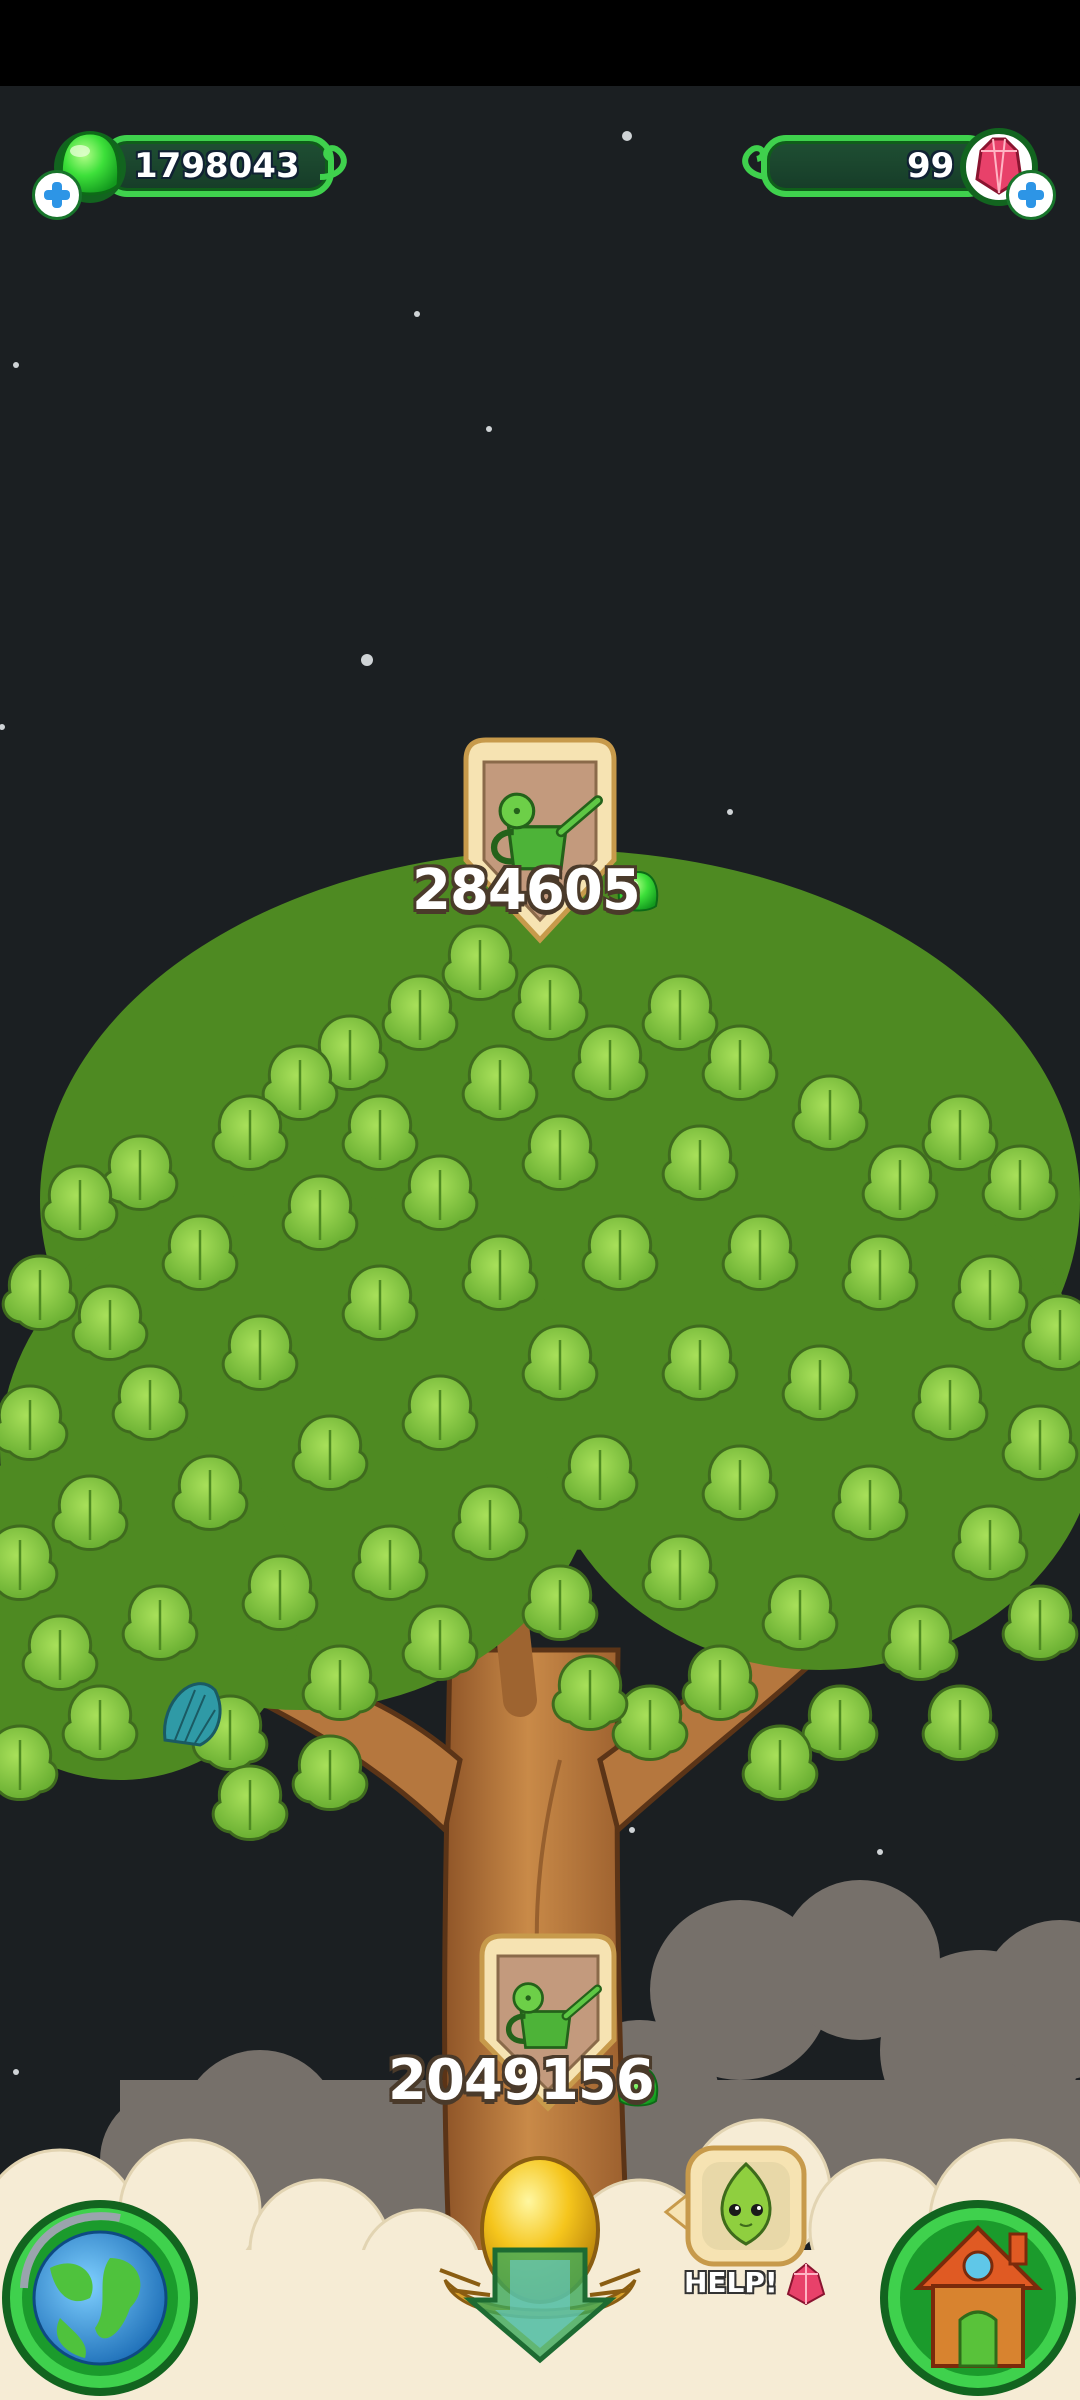 The height and width of the screenshot is (2400, 1080). Describe the element at coordinates (931, 166) in the screenshot. I see `gem-count: 99` at that location.